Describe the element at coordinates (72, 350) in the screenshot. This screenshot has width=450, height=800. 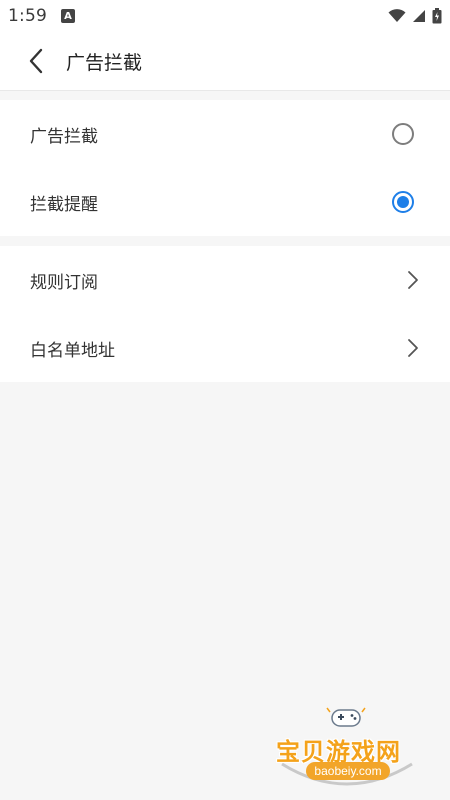
I see `setting-label: 白名单地址` at that location.